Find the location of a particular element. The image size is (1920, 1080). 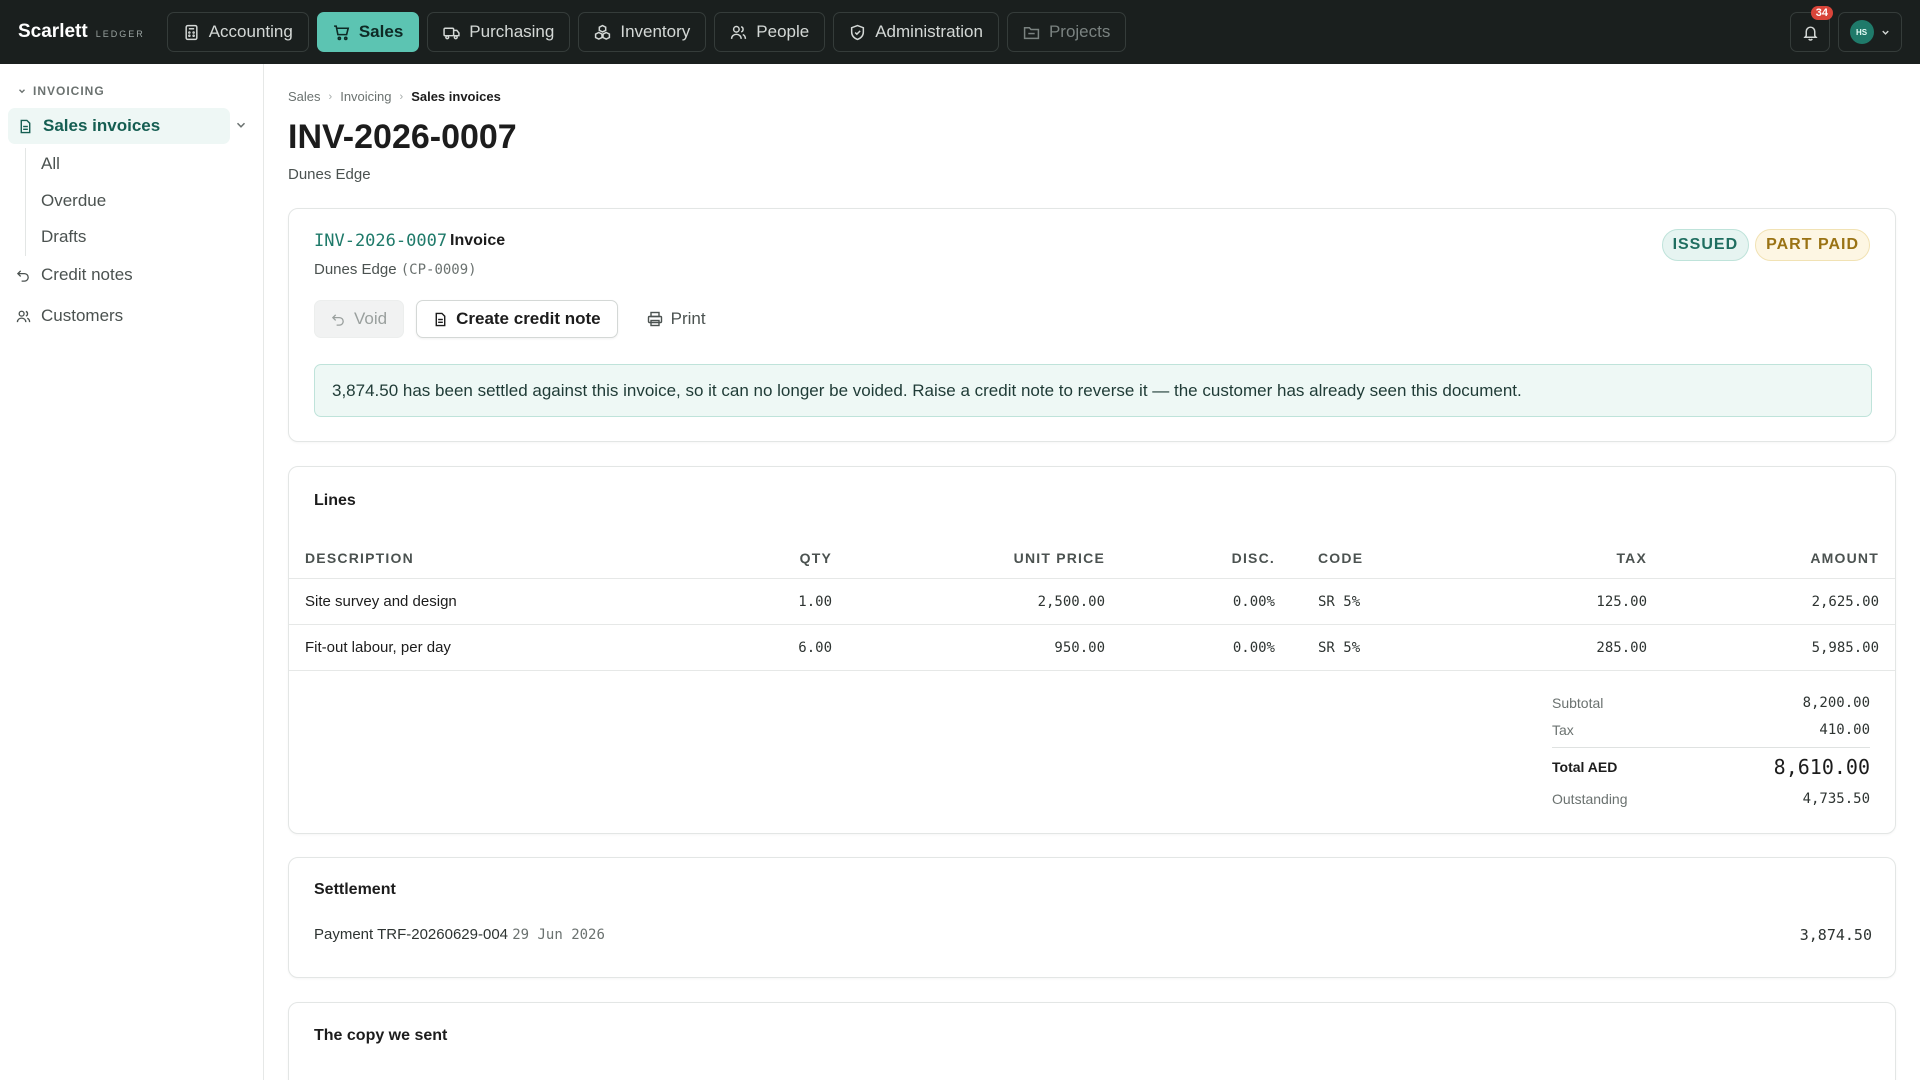

sidebar-item-credit-notes: Credit notes is located at coordinates (74, 275).